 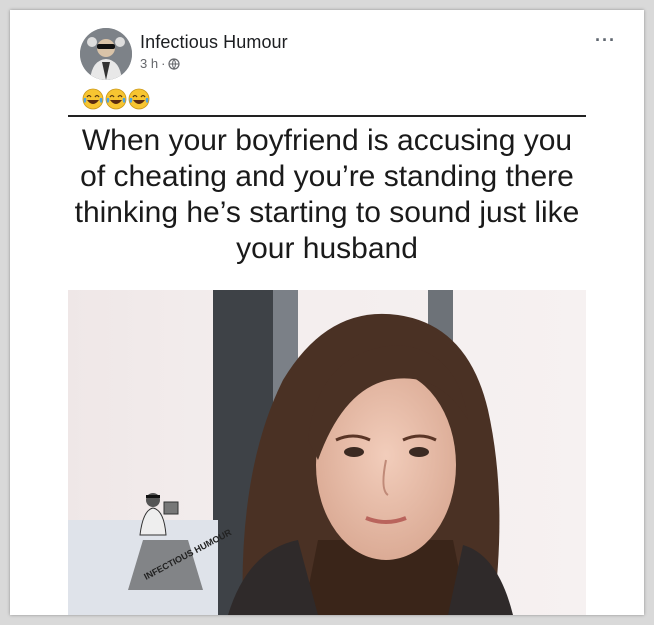 I want to click on more-options-button: ···, so click(x=605, y=40).